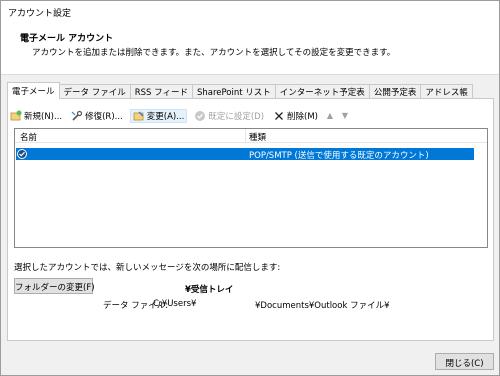 This screenshot has width=500, height=376. I want to click on column-separator, so click(245, 136).